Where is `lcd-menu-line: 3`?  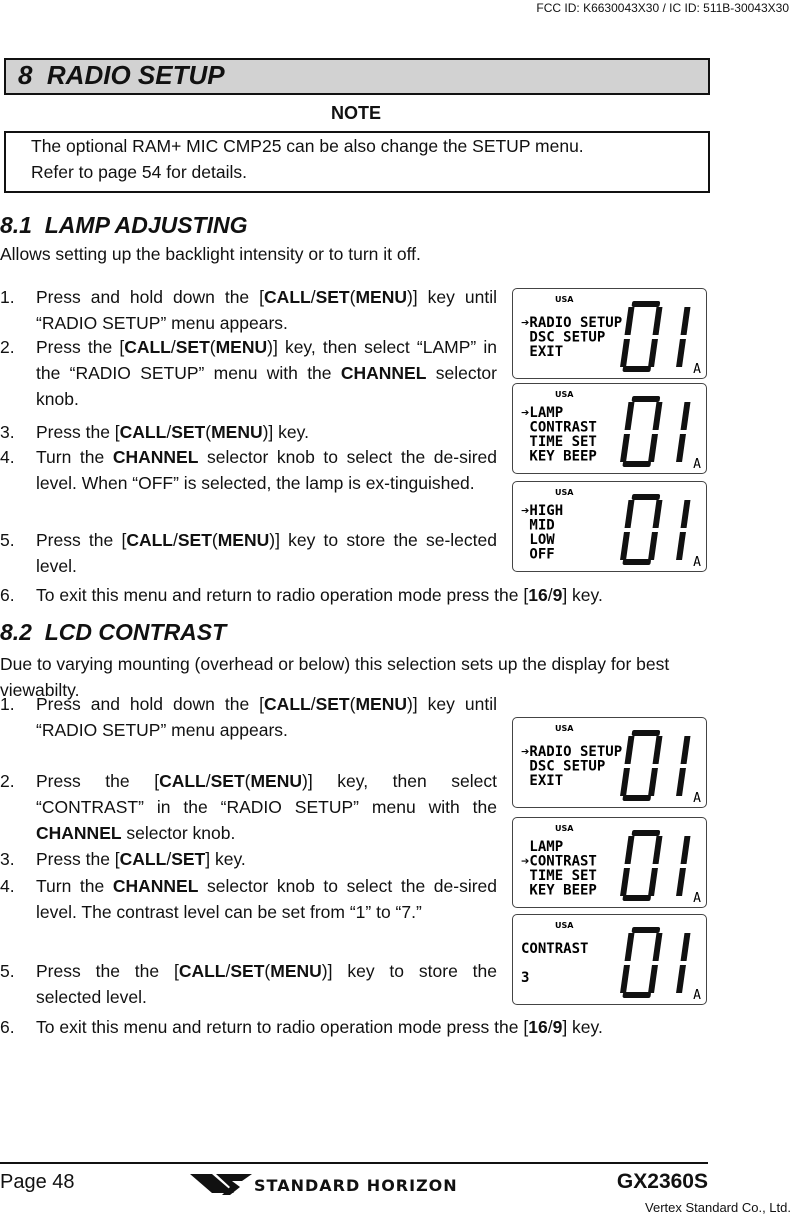
lcd-menu-line: 3 is located at coordinates (525, 978).